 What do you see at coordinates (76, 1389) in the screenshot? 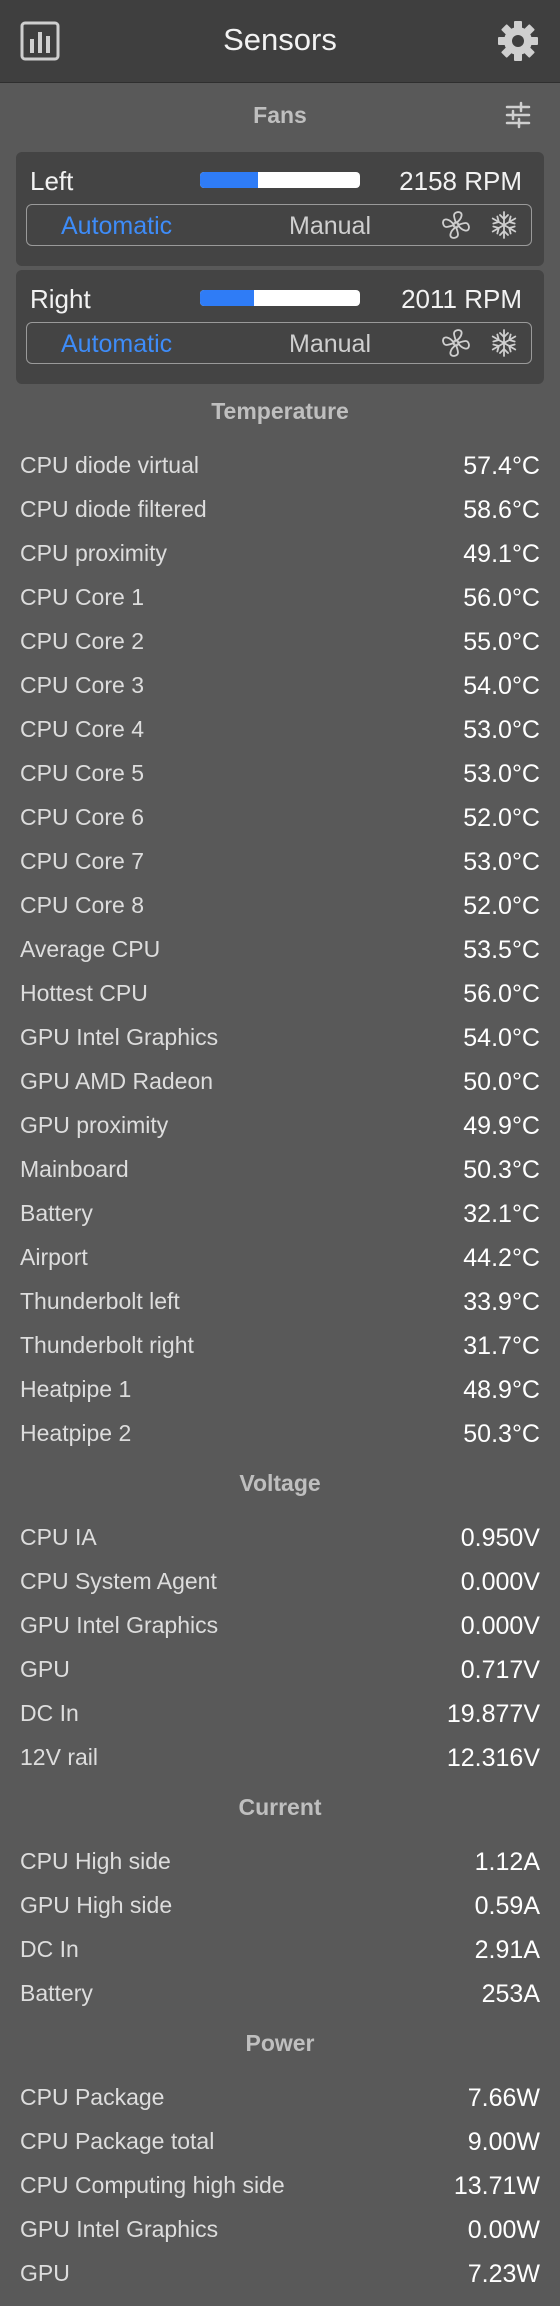
I see `sensor-label: Heatpipe 1` at bounding box center [76, 1389].